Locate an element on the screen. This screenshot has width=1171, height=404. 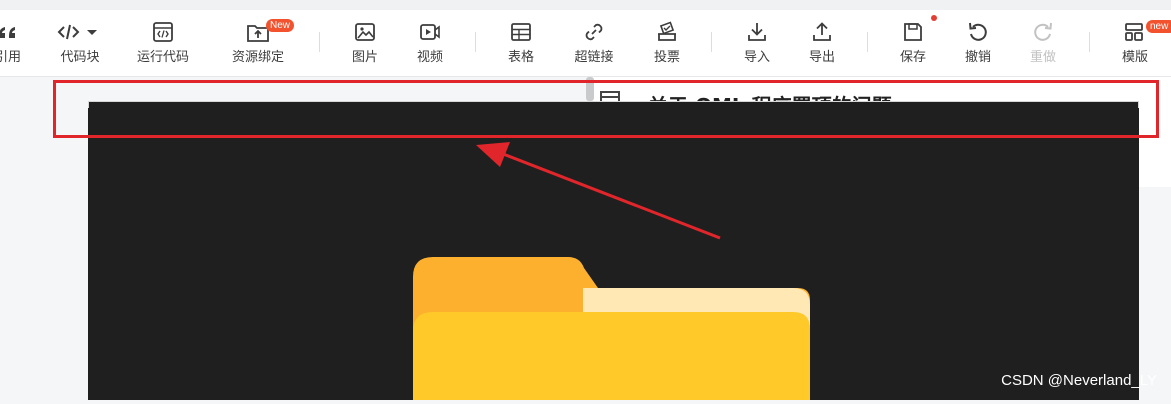
annotation-arrow is located at coordinates (598, 191).